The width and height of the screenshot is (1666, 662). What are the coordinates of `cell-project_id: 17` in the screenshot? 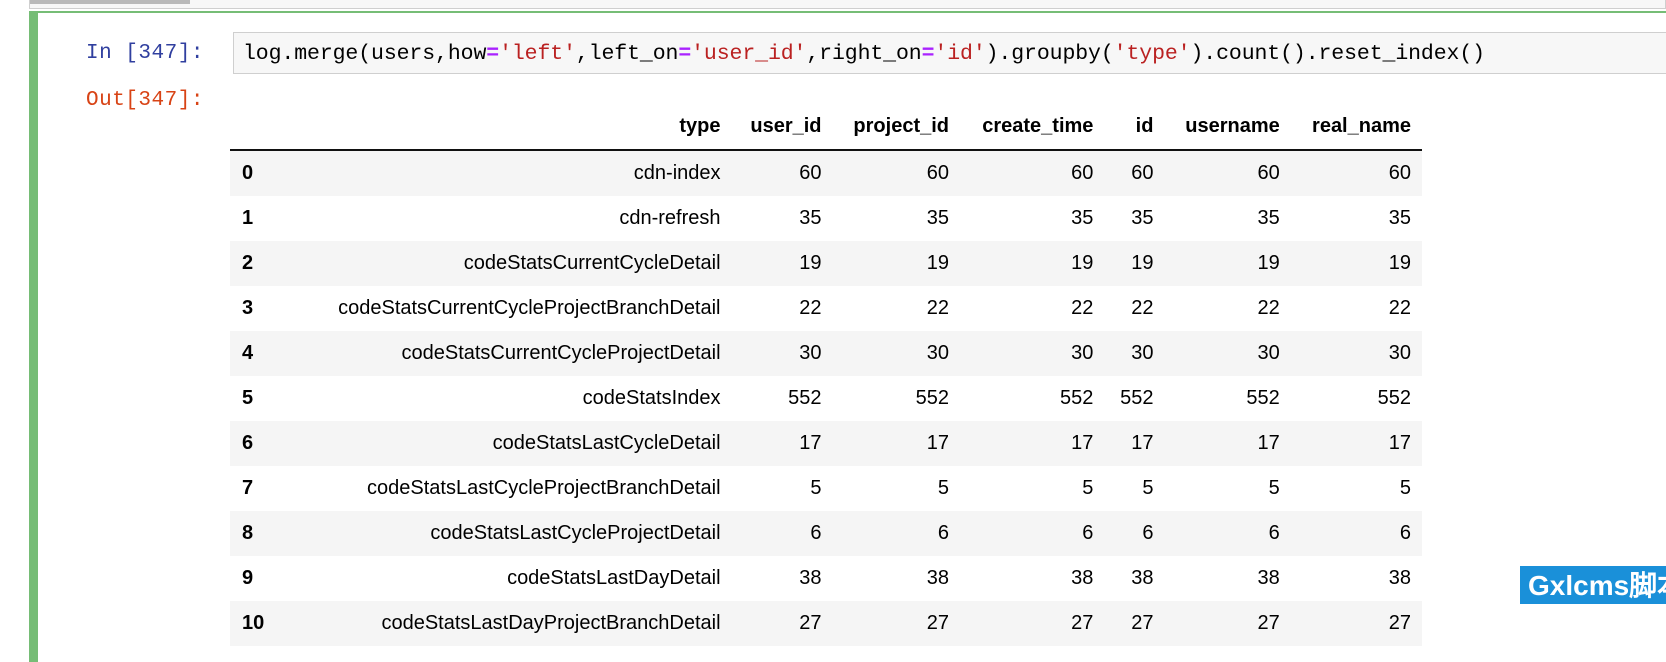 It's located at (937, 443).